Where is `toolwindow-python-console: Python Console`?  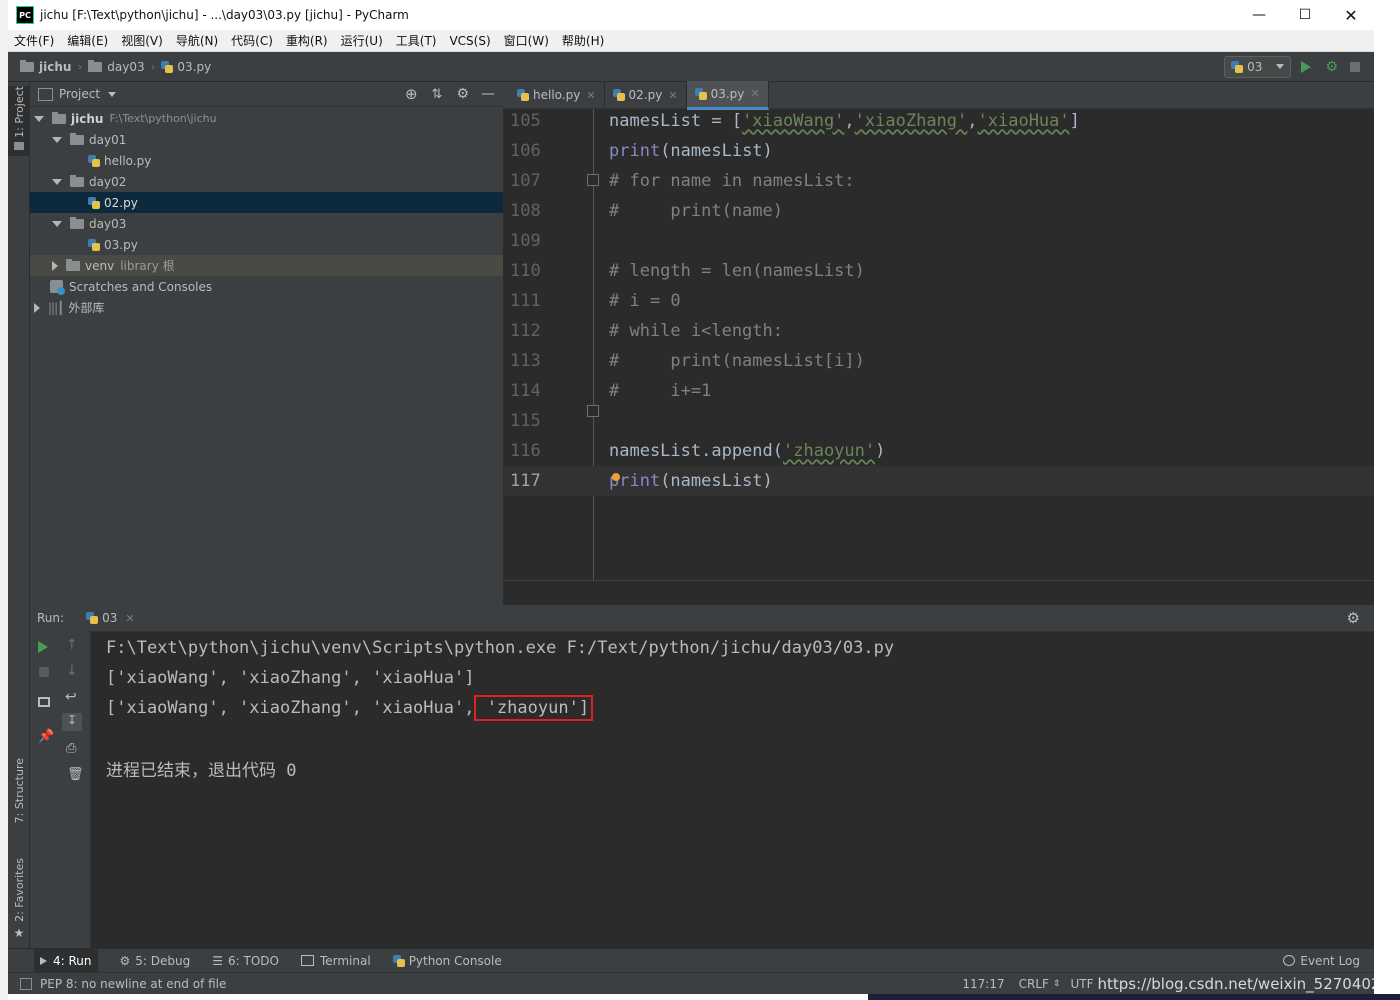
toolwindow-python-console: Python Console is located at coordinates (447, 961).